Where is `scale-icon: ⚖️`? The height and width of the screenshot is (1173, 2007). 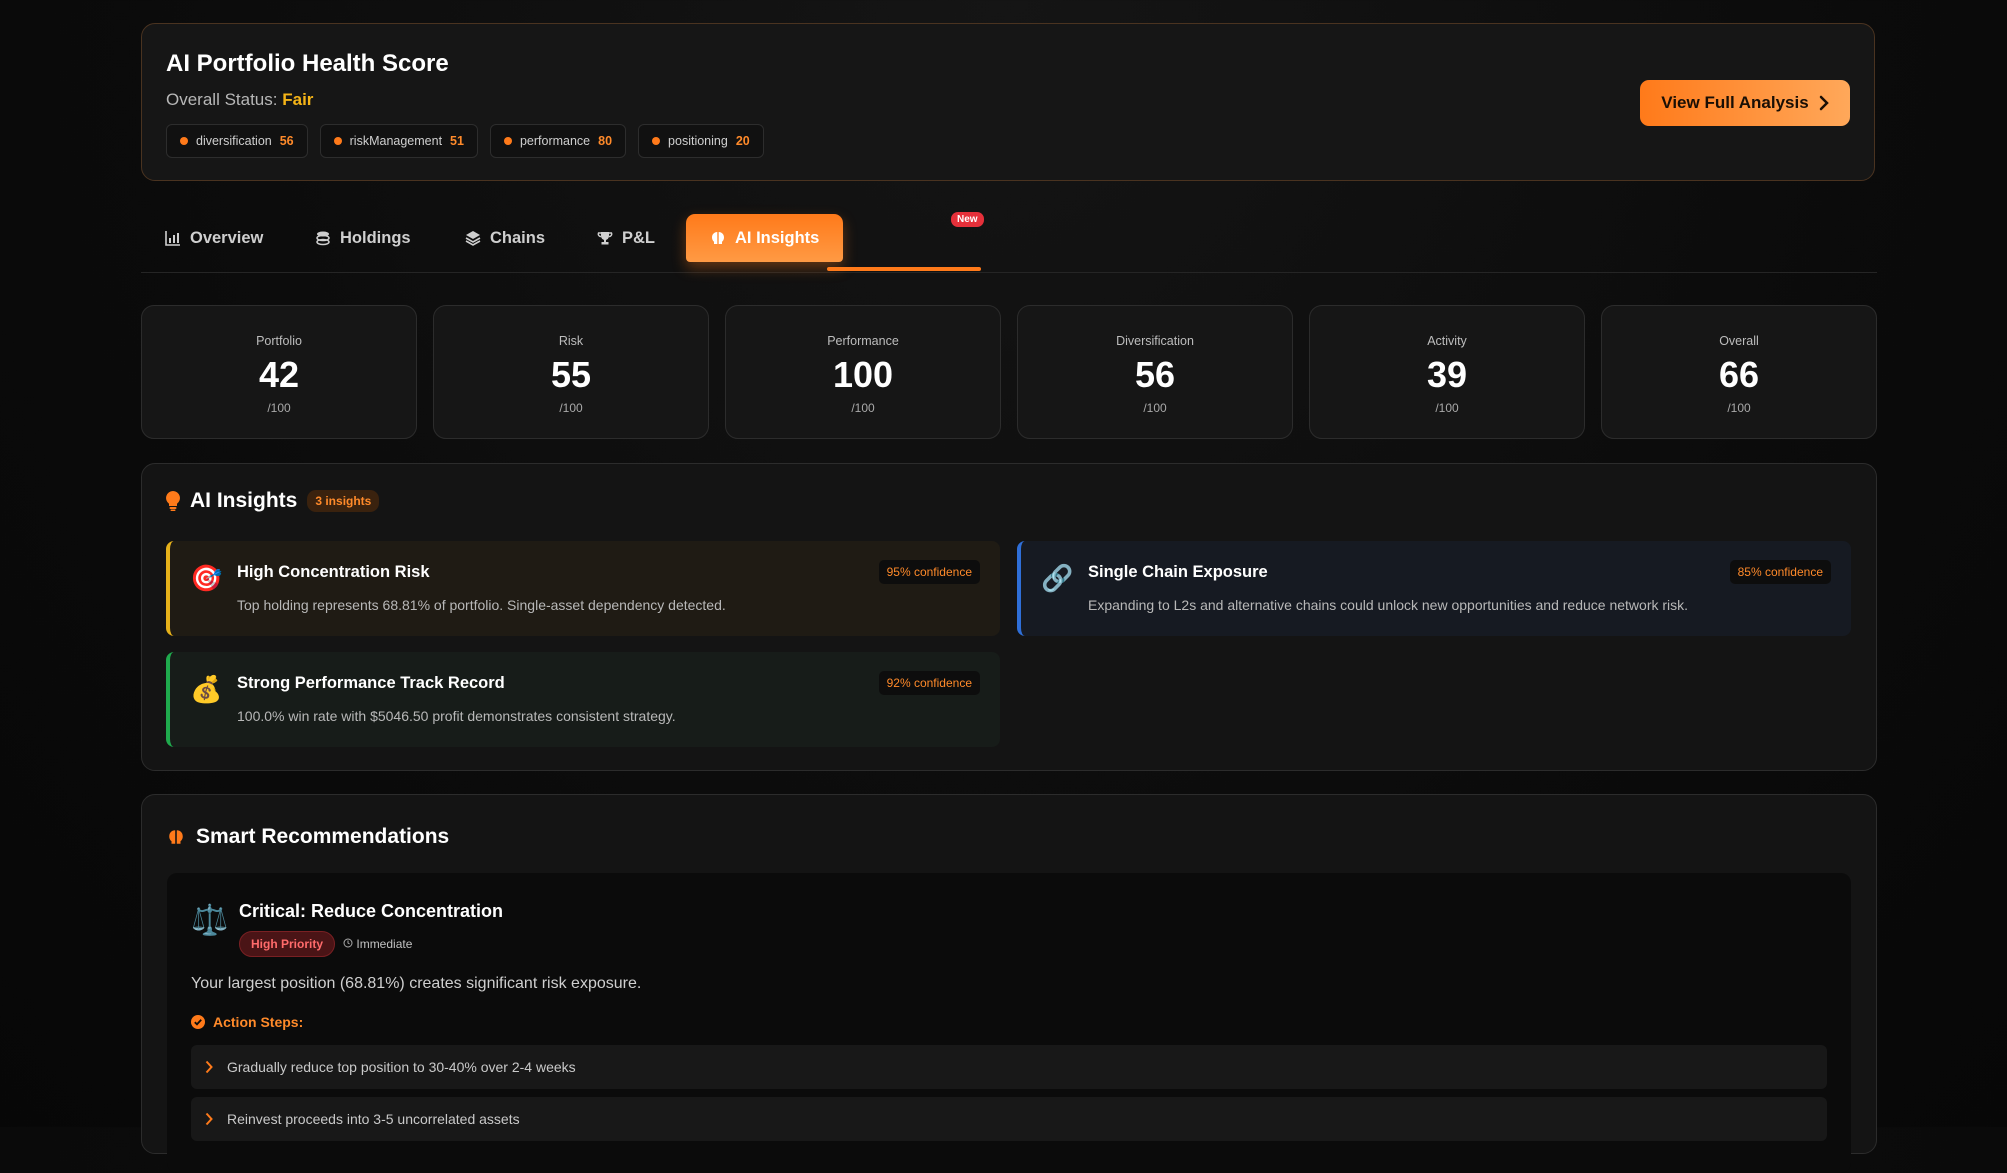
scale-icon: ⚖️ is located at coordinates (210, 920).